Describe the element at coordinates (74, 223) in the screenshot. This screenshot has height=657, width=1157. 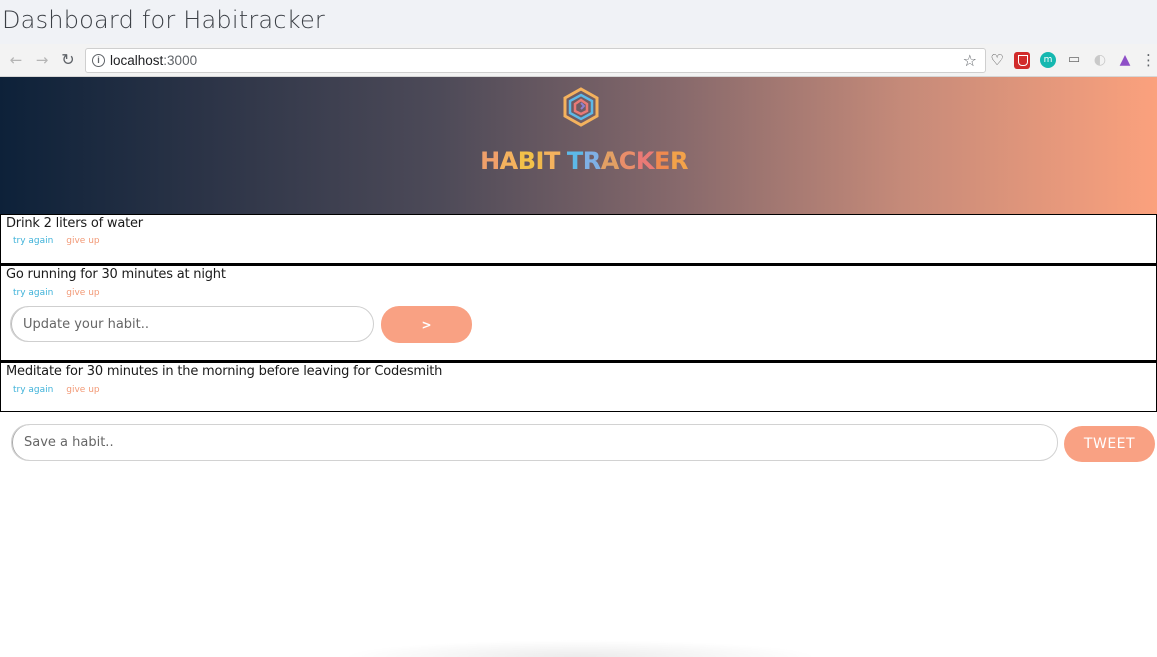
I see `habit-text: Drink 2 liters of water` at that location.